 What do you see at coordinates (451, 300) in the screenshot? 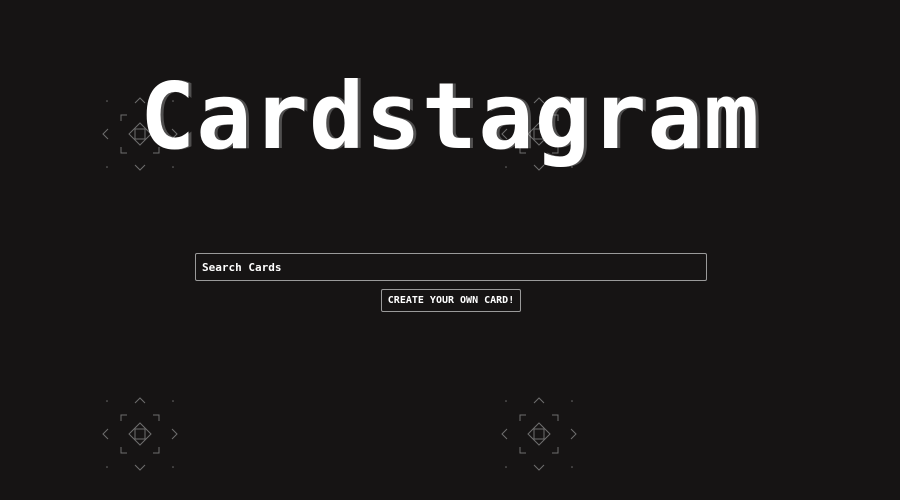
I see `create-card-button: CREATE YOUR OWN CARD!` at bounding box center [451, 300].